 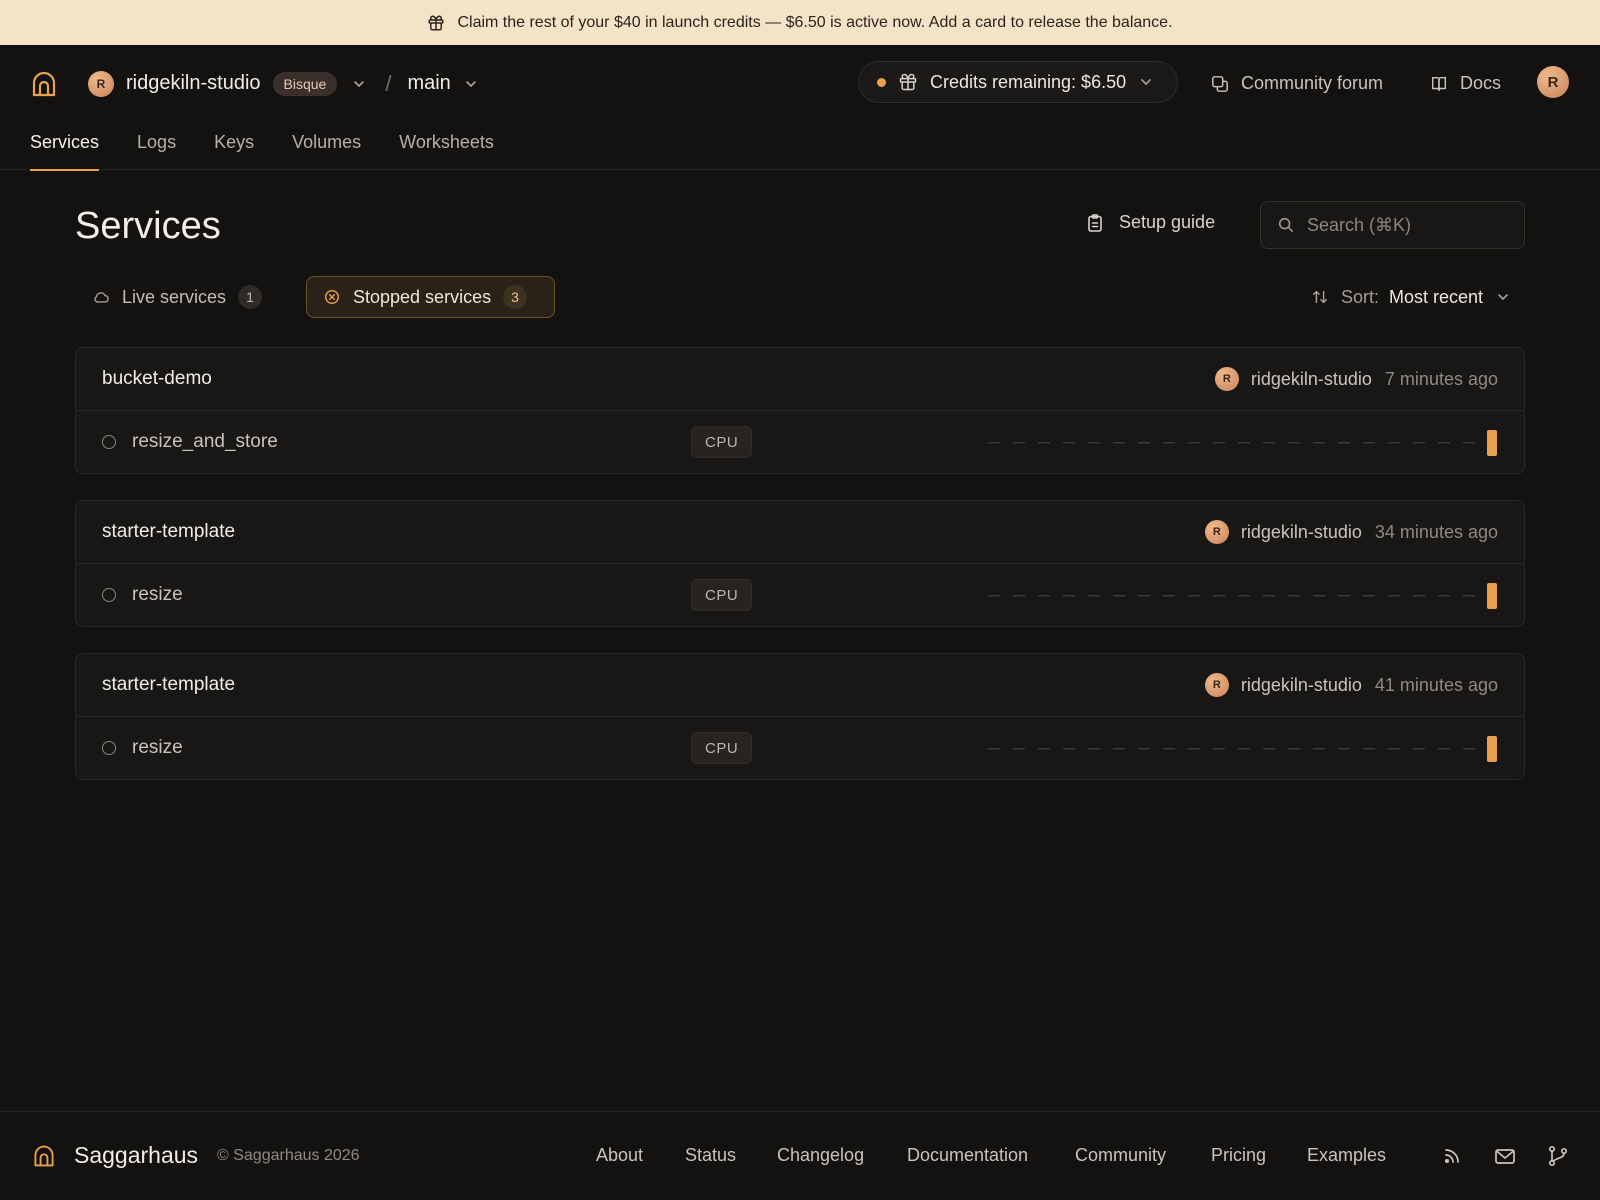 I want to click on owner-avatar: R, so click(x=1216, y=532).